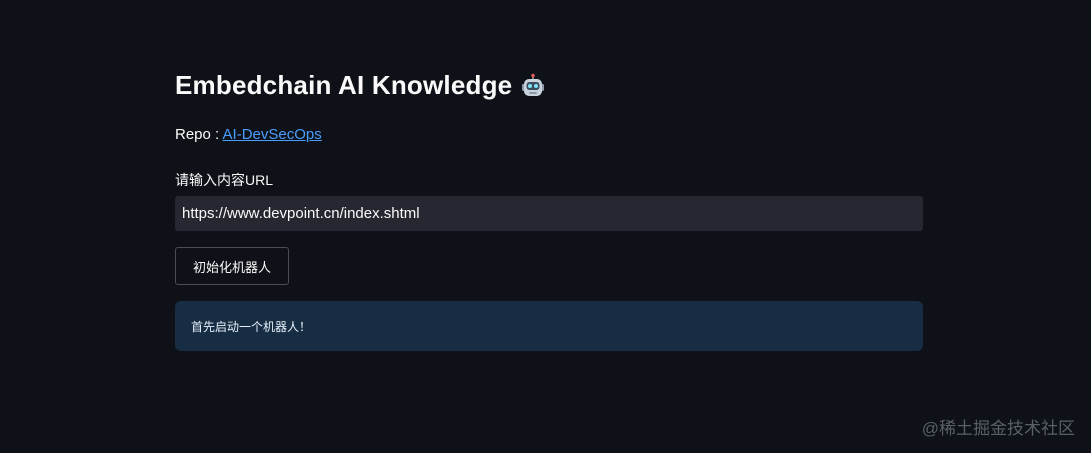  I want to click on info-alert: 首先启动一个机器人！, so click(549, 326).